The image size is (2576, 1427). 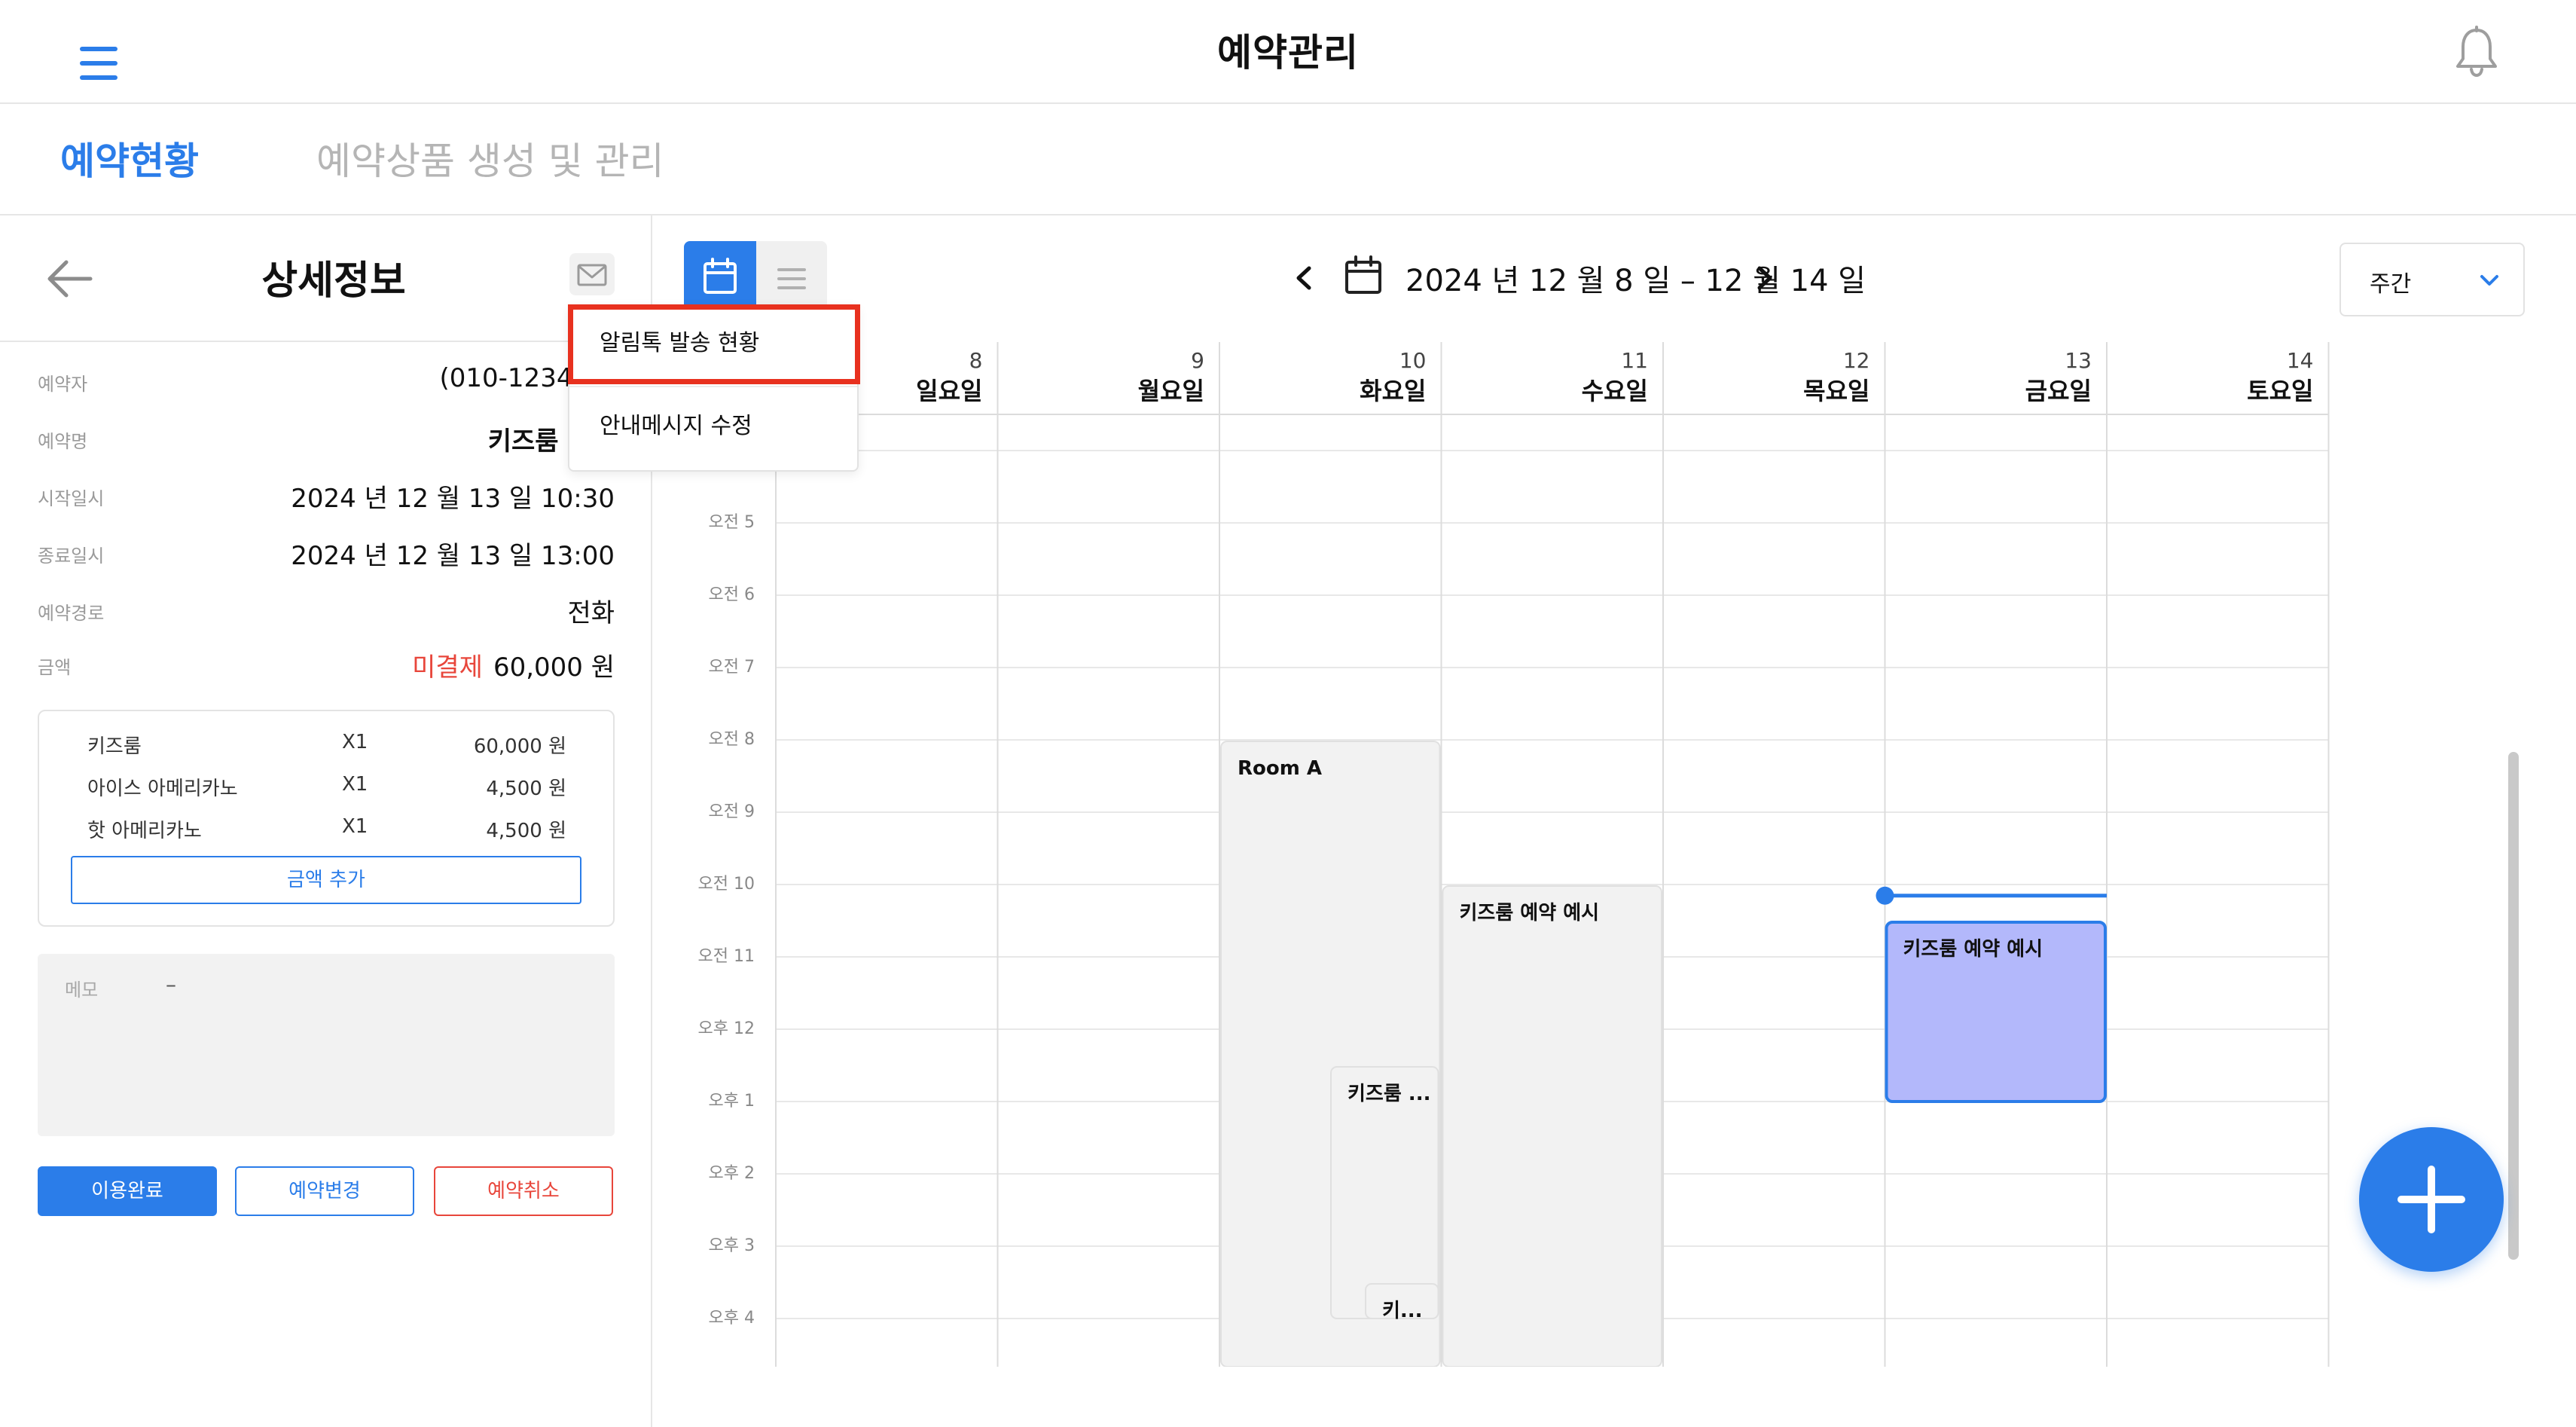 I want to click on app-title: 예약관리, so click(x=1288, y=53).